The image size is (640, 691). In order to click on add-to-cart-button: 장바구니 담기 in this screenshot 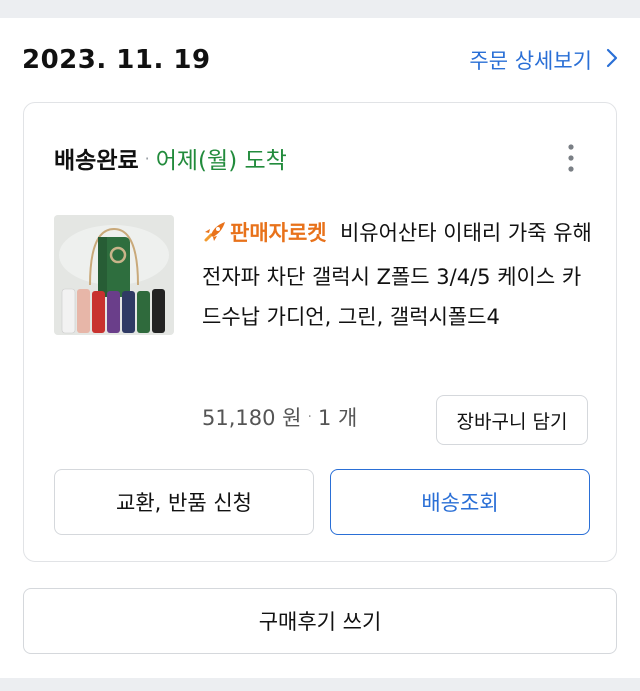, I will do `click(512, 420)`.